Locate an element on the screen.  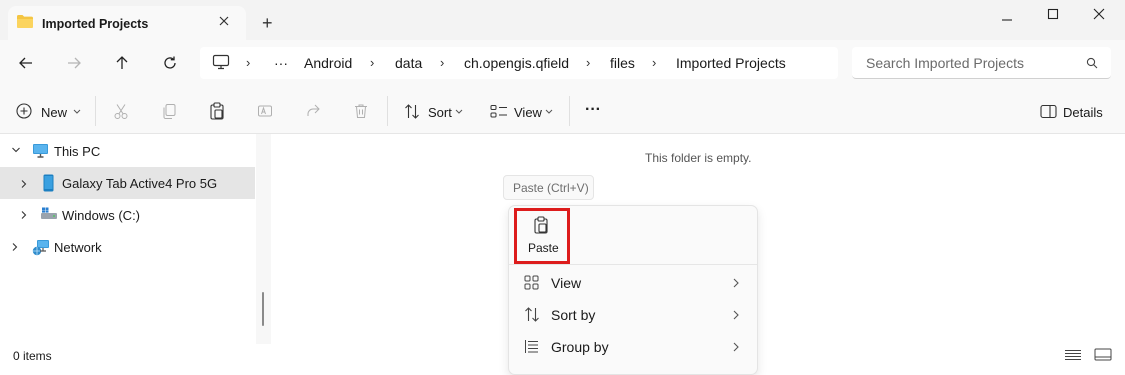
sidebar-item-this-pc: This PC is located at coordinates (77, 151).